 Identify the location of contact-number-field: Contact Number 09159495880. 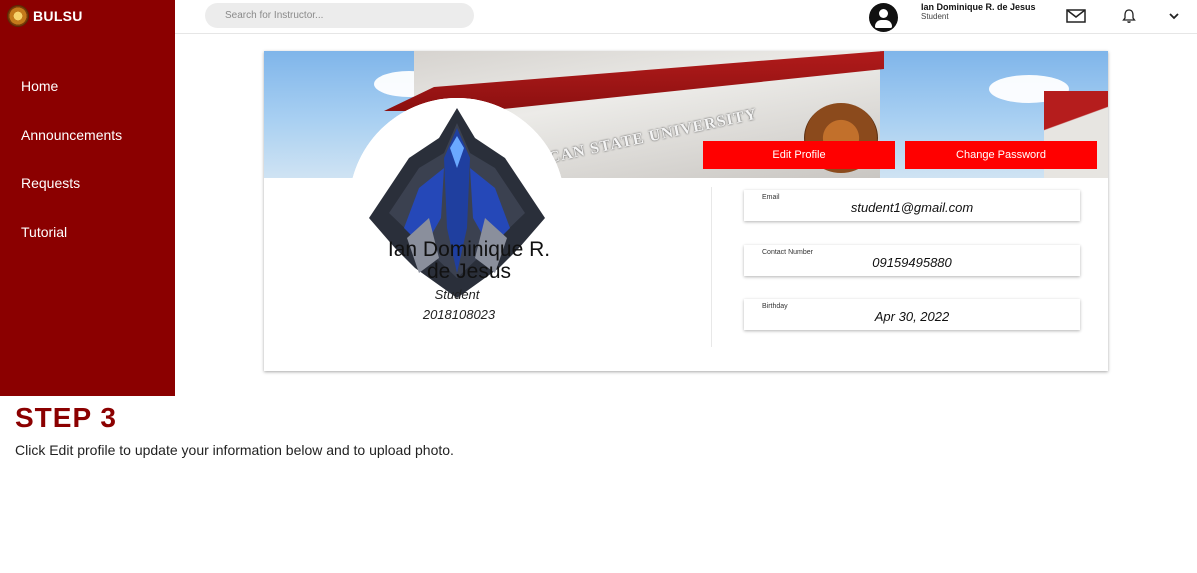
(912, 260).